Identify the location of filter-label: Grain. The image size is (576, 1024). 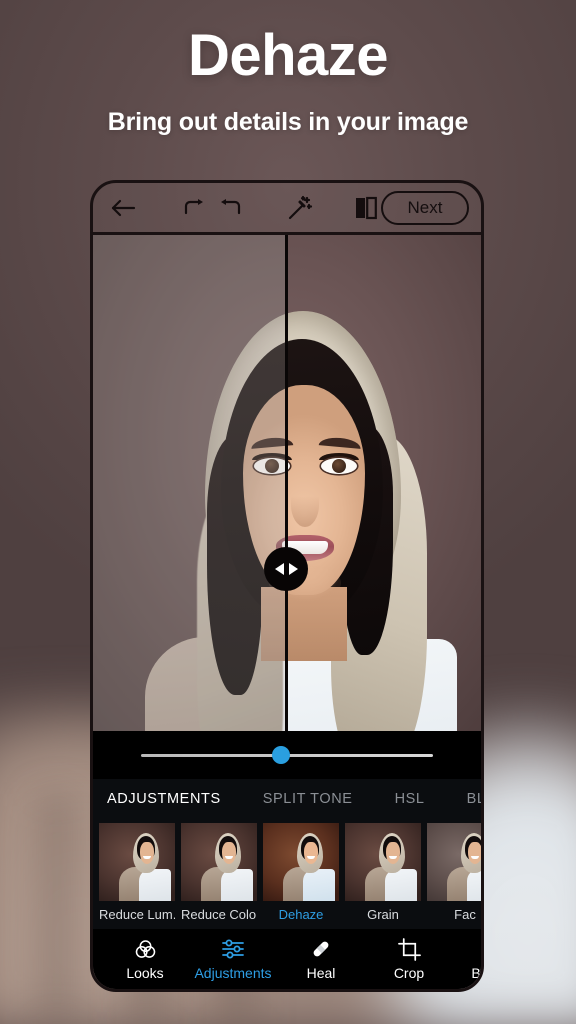
(383, 914).